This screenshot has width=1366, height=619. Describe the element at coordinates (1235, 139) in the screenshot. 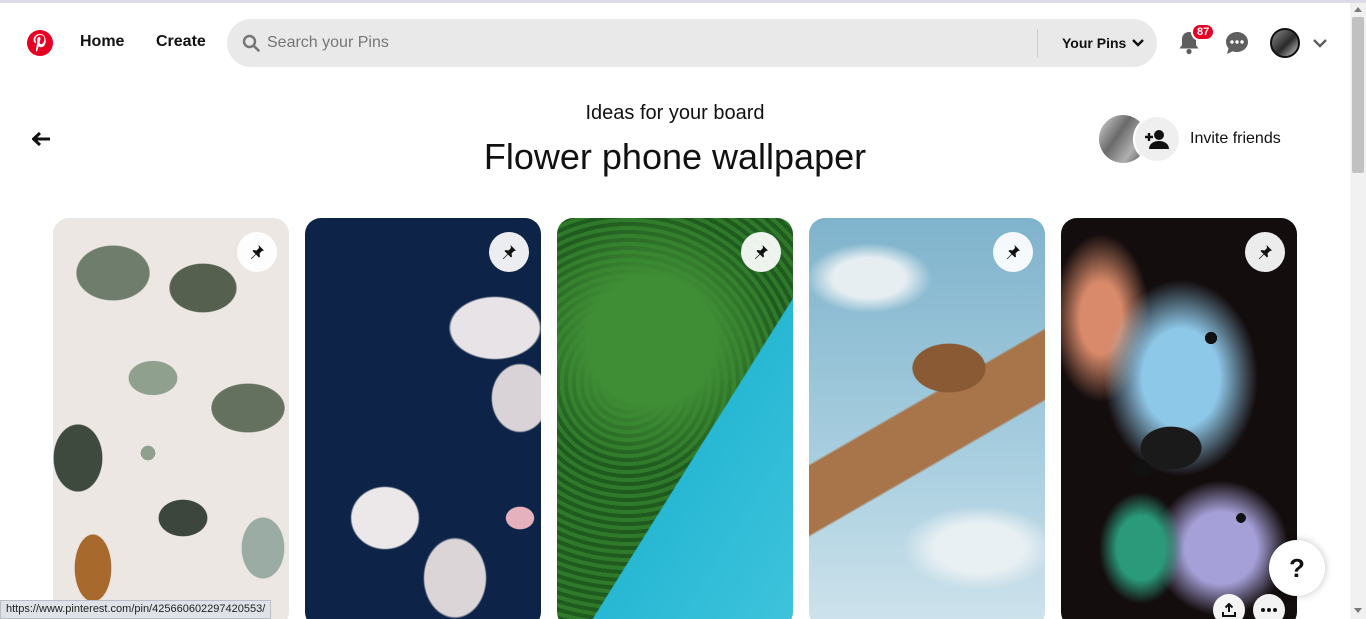

I see `invite-friends-label: Invite friends` at that location.